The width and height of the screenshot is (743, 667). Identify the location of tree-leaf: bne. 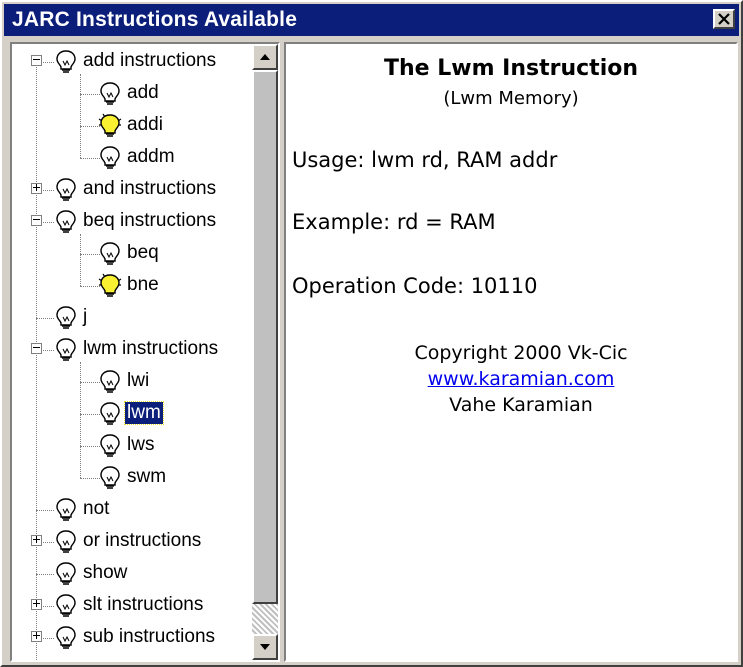
(132, 286).